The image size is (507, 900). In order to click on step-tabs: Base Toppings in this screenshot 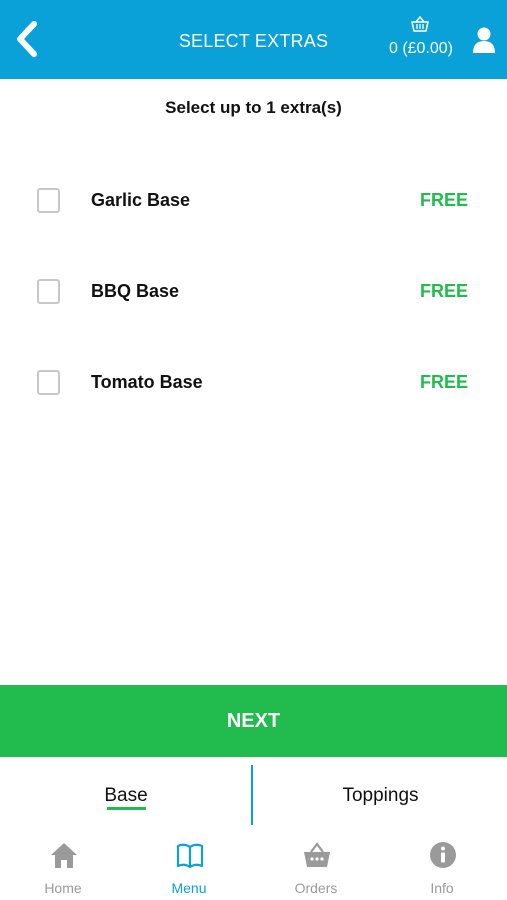, I will do `click(253, 794)`.